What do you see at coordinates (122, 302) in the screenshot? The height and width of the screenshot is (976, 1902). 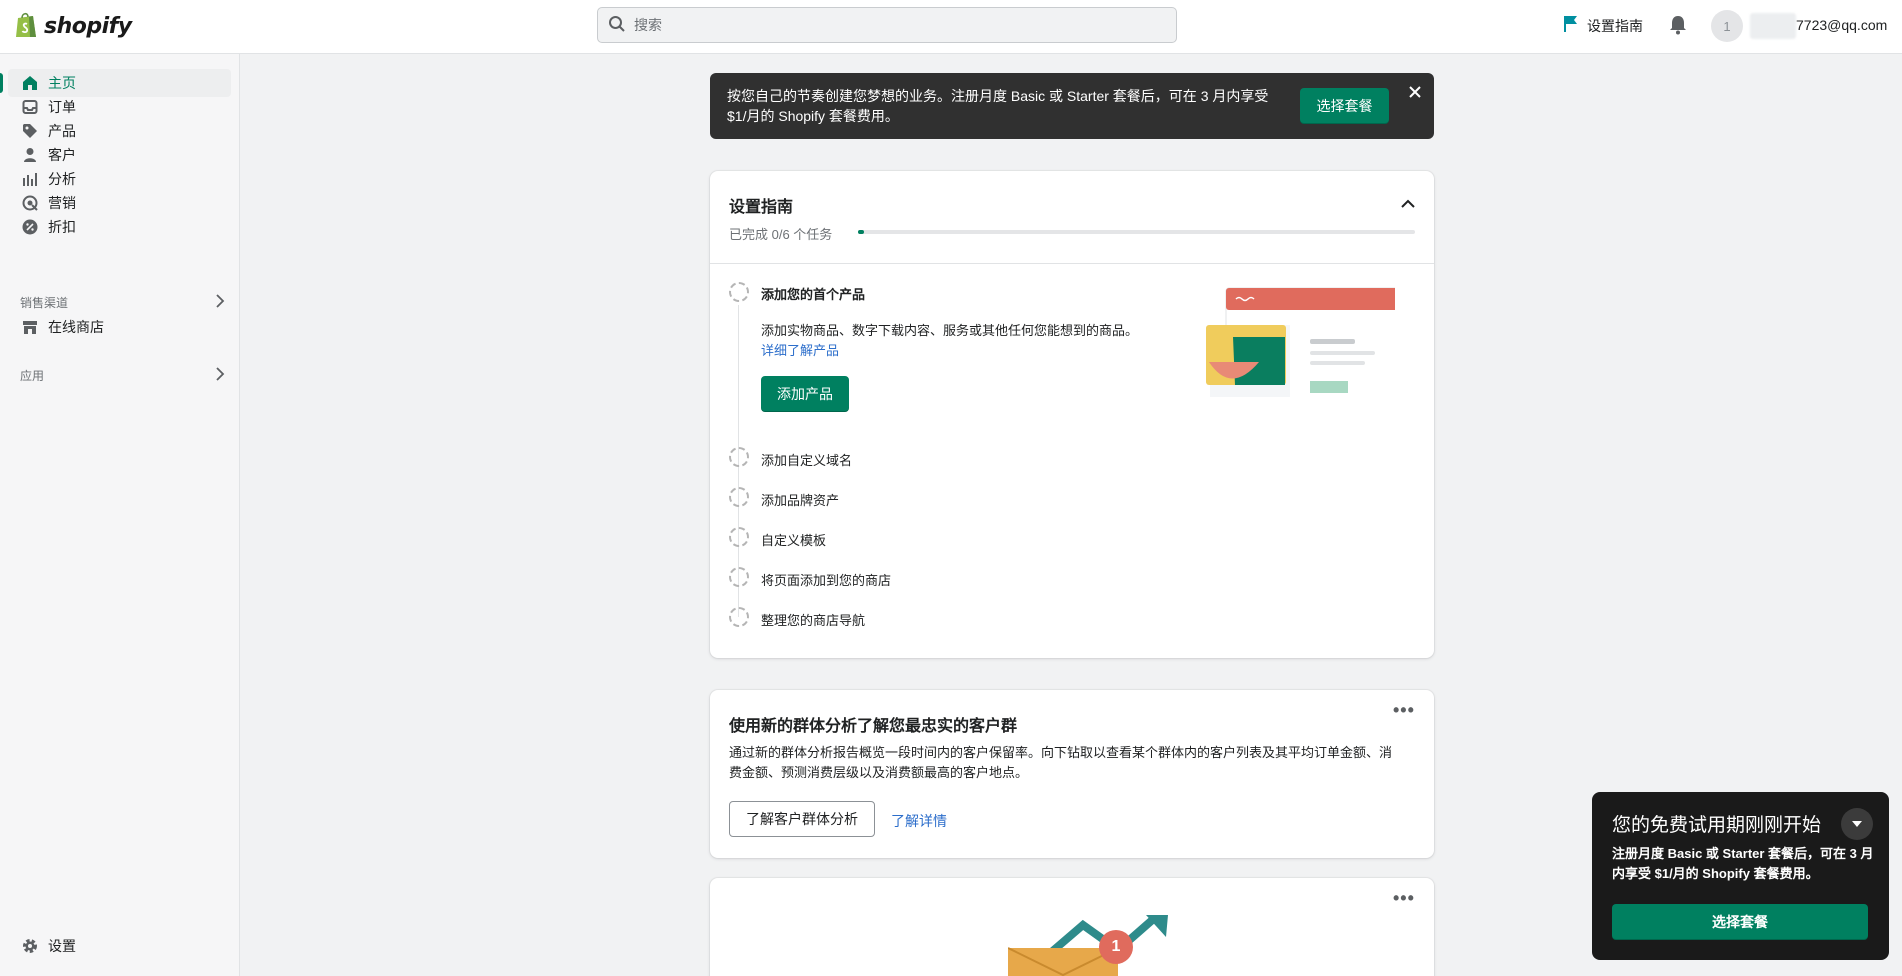 I see `sales-channels-section: 销售渠道` at bounding box center [122, 302].